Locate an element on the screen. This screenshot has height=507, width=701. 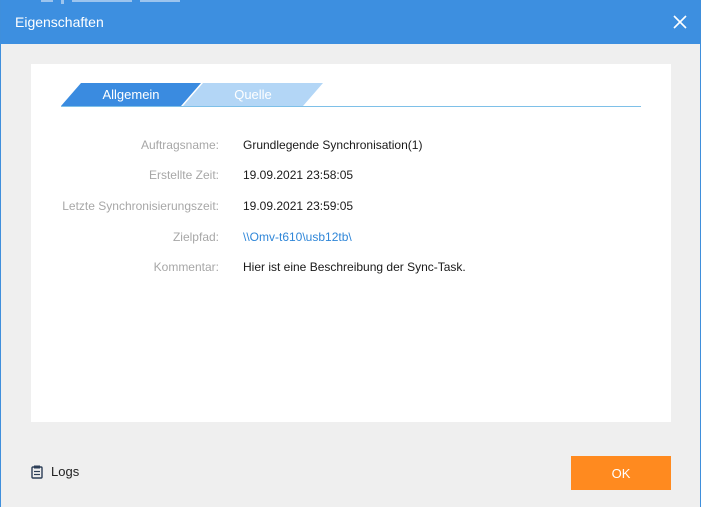
tab-allgemein: Allgemein is located at coordinates (131, 94).